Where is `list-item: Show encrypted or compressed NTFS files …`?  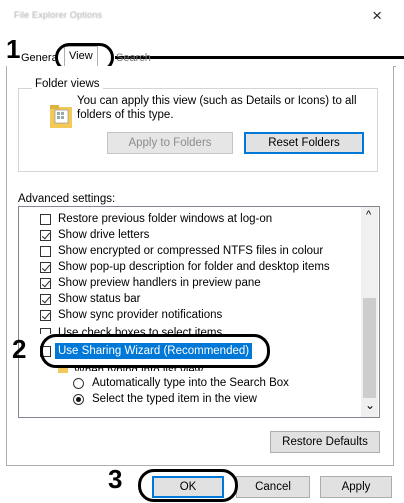 list-item: Show encrypted or compressed NTFS files … is located at coordinates (190, 251).